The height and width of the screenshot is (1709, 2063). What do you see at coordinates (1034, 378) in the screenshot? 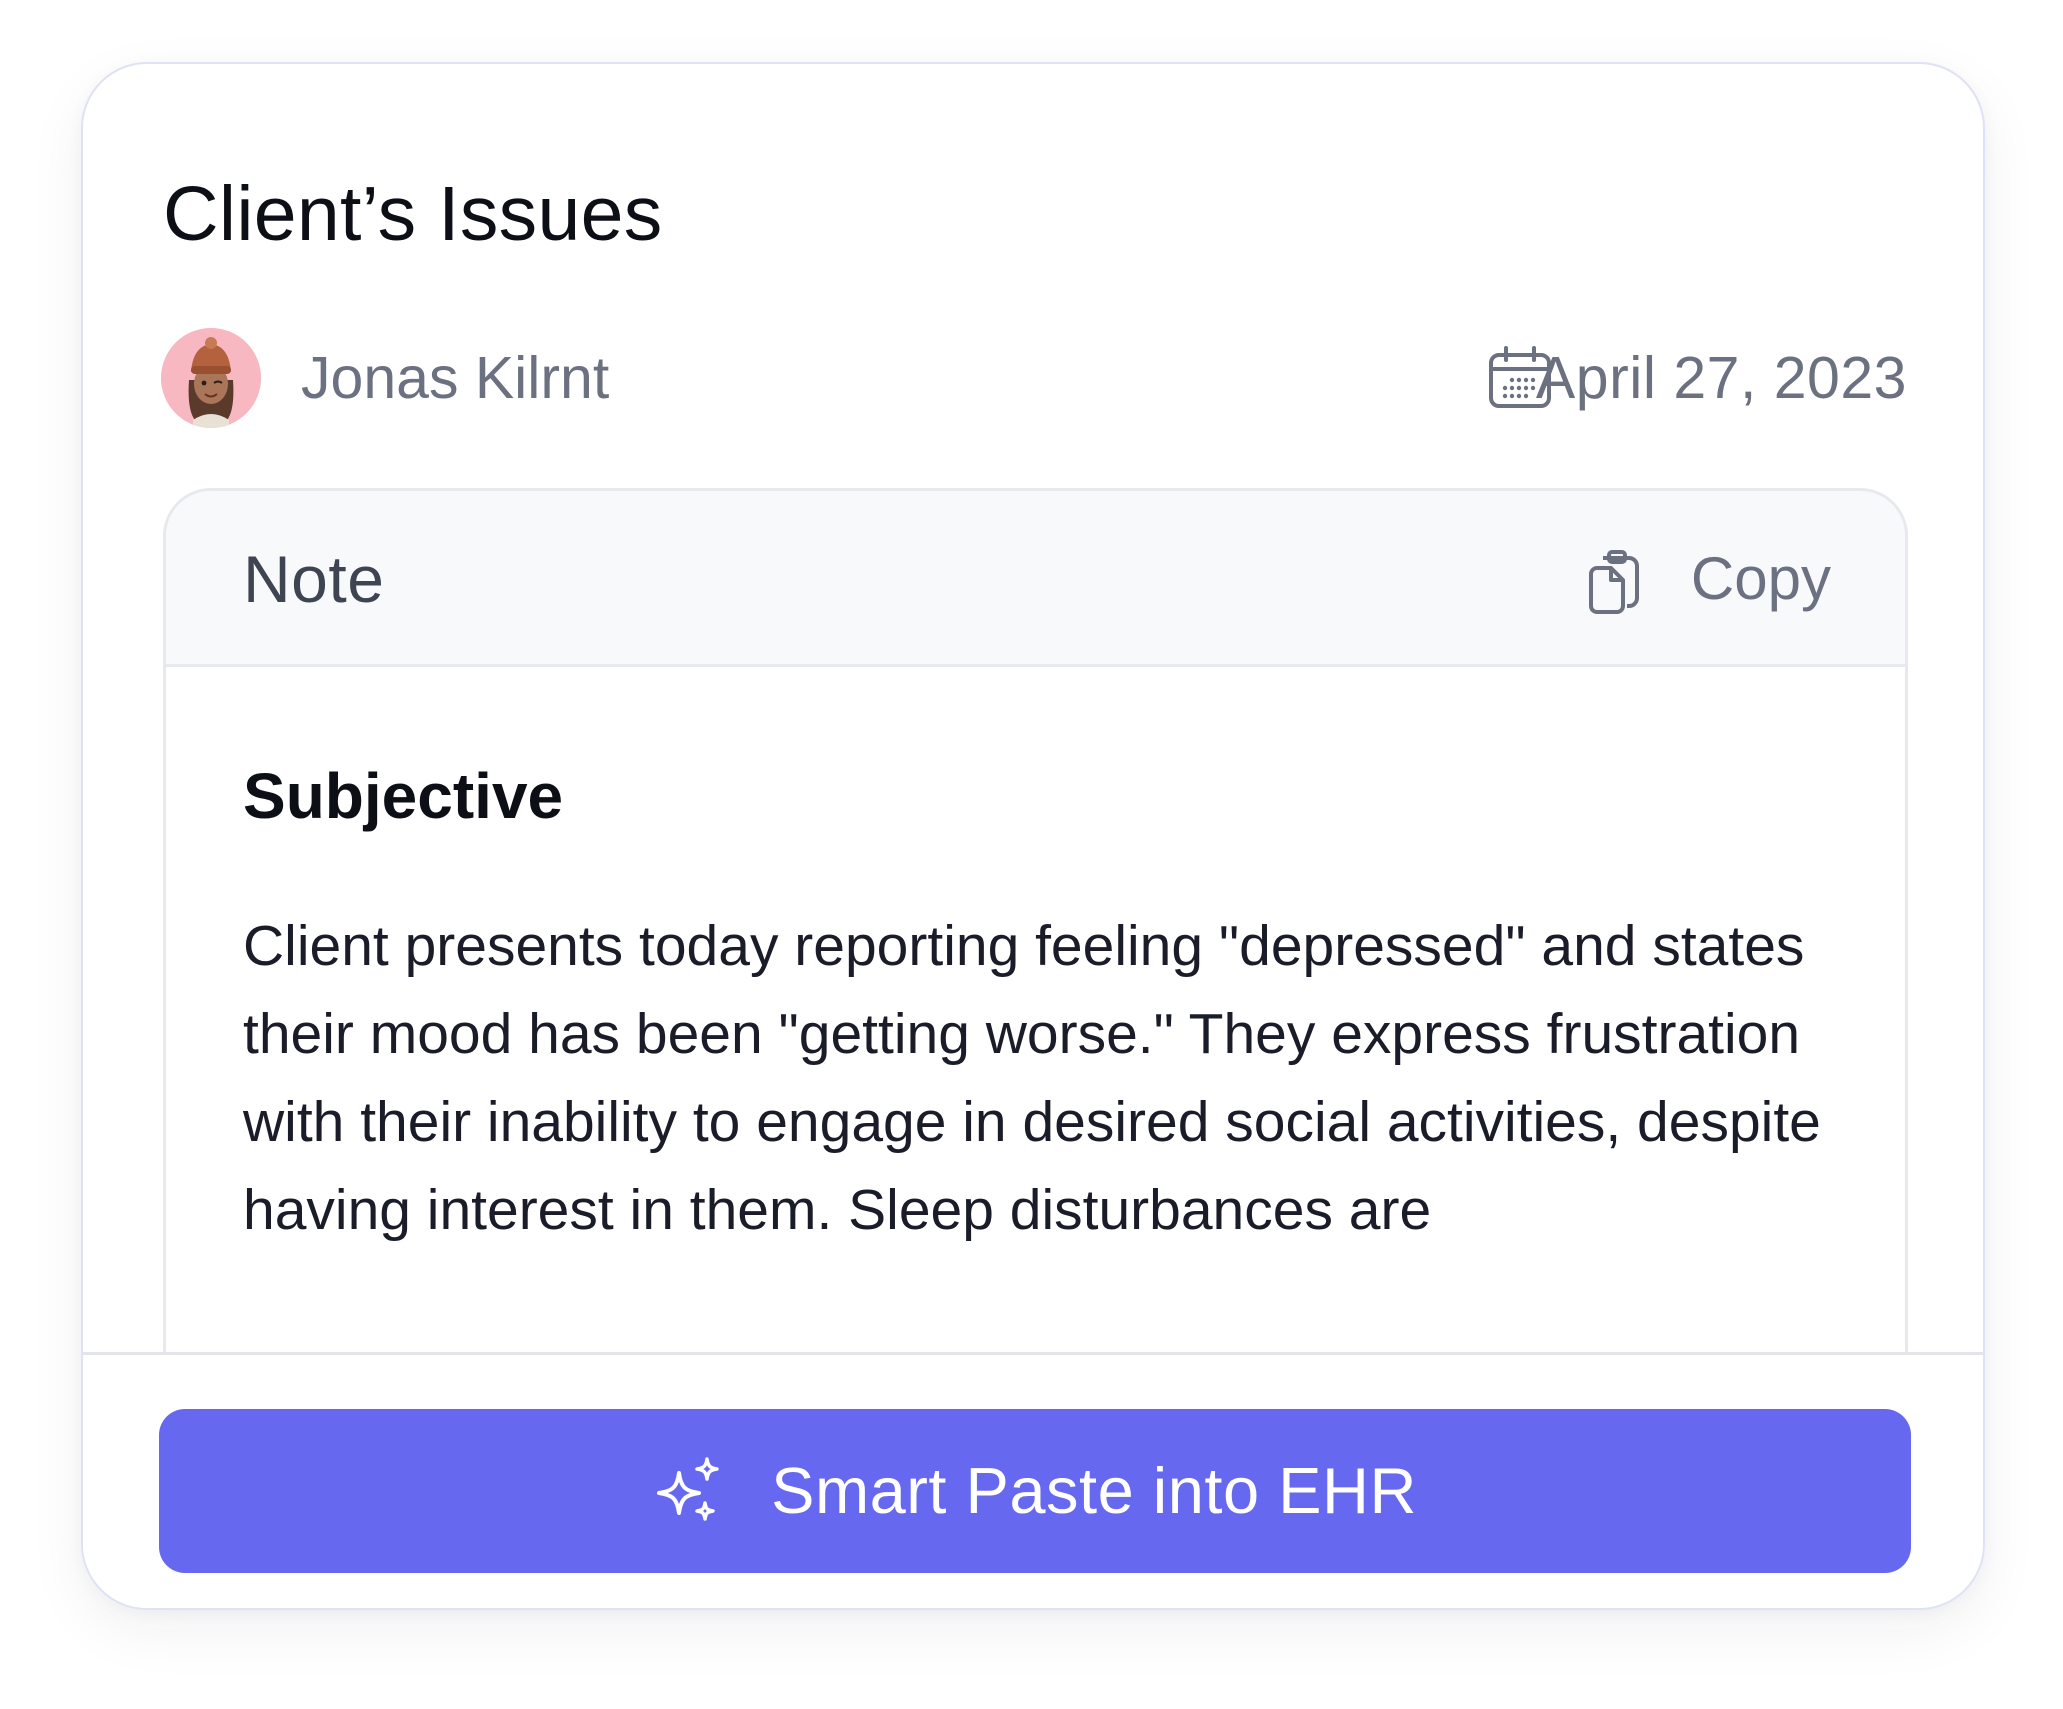
I see `note-meta-row: Jonas Kilrnt April 27, 2023` at bounding box center [1034, 378].